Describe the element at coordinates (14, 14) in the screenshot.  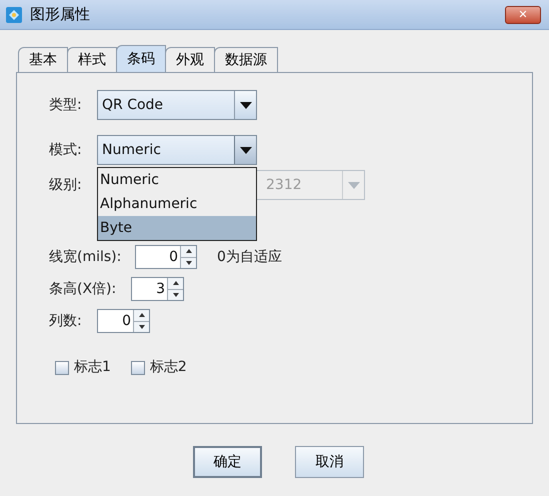
I see `app-icon` at that location.